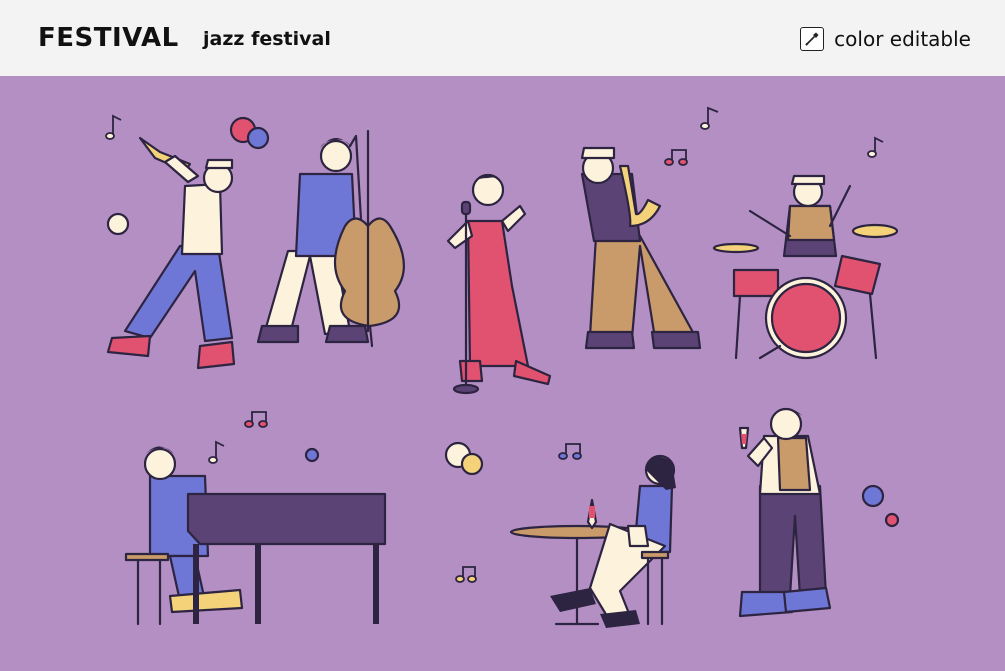 The height and width of the screenshot is (671, 1005). What do you see at coordinates (805, 267) in the screenshot?
I see `drummer` at bounding box center [805, 267].